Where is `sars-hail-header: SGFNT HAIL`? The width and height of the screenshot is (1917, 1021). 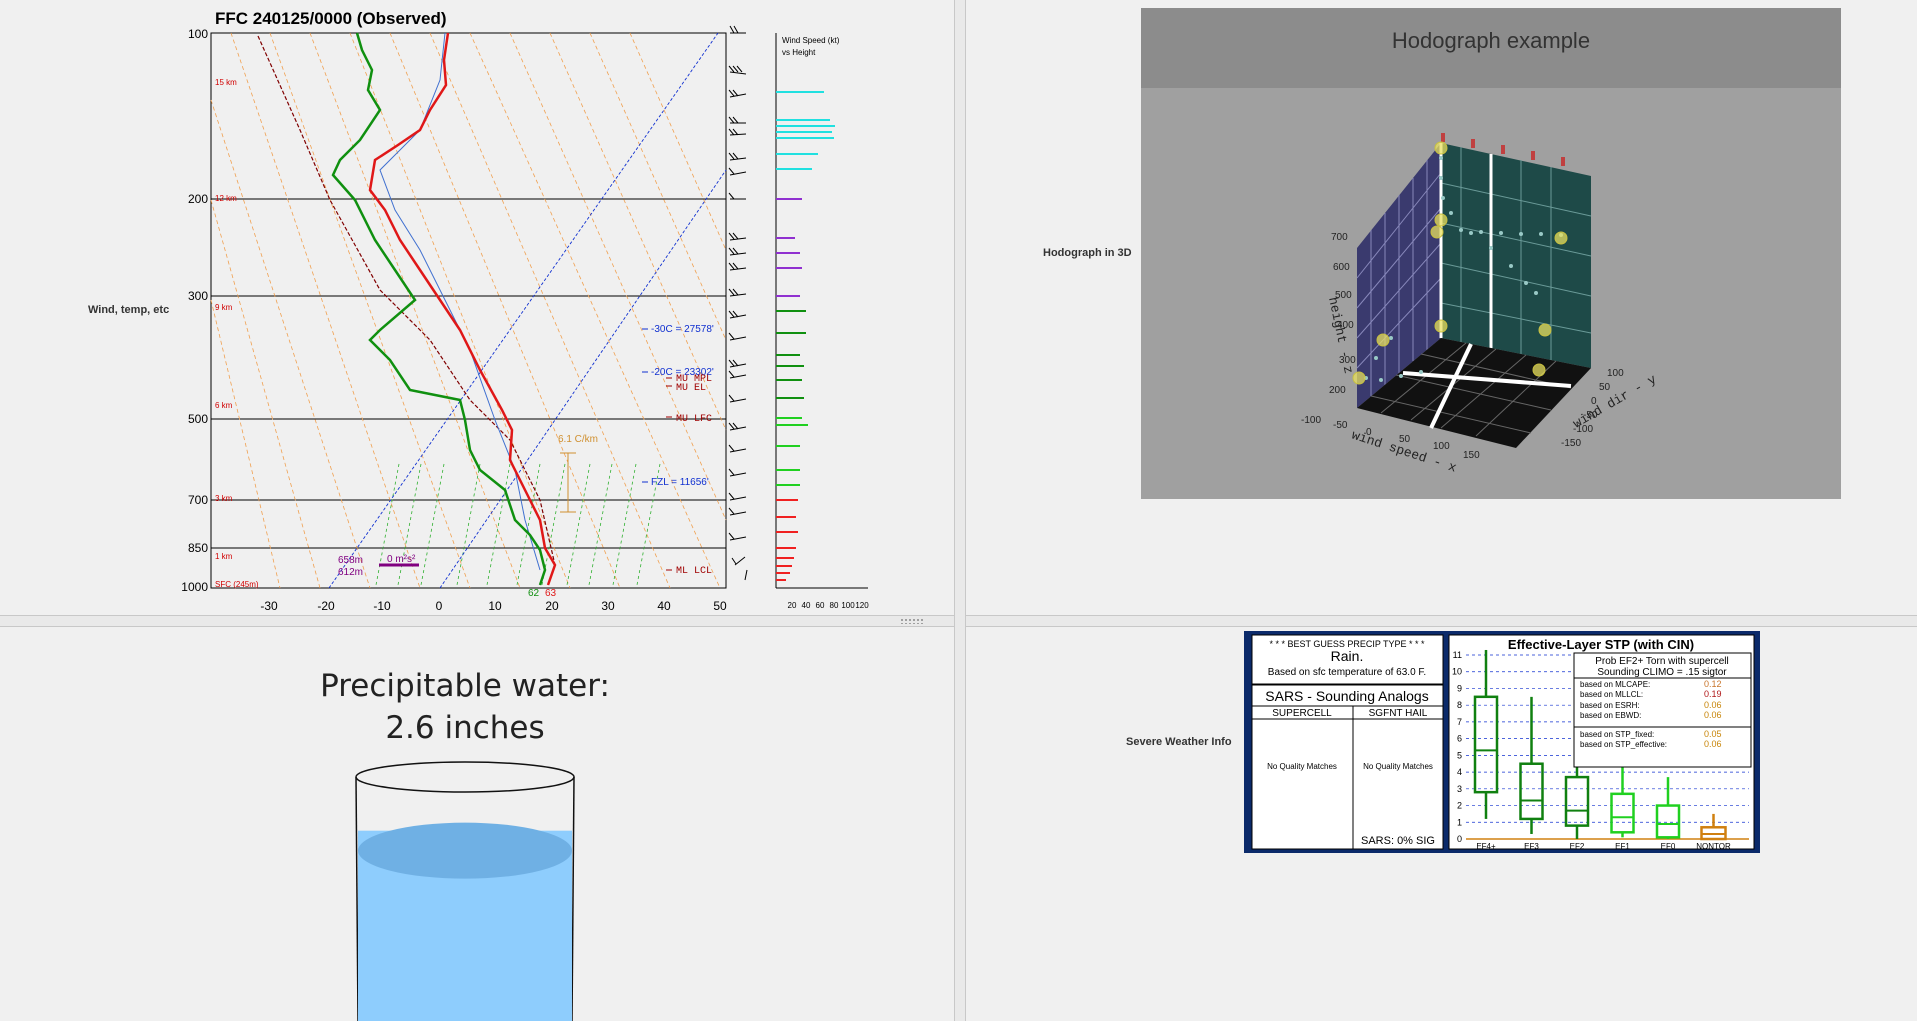 sars-hail-header: SGFNT HAIL is located at coordinates (1398, 713).